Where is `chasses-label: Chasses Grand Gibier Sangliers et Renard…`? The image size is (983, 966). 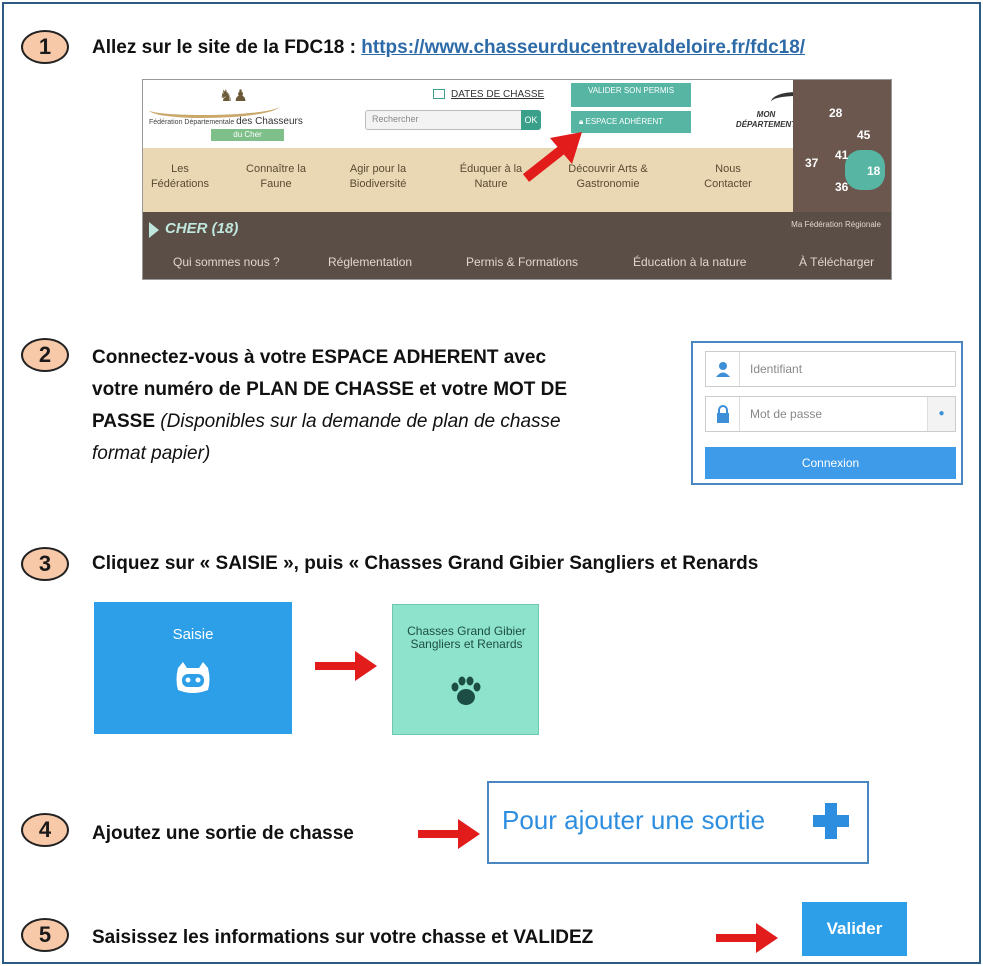 chasses-label: Chasses Grand Gibier Sangliers et Renard… is located at coordinates (466, 637).